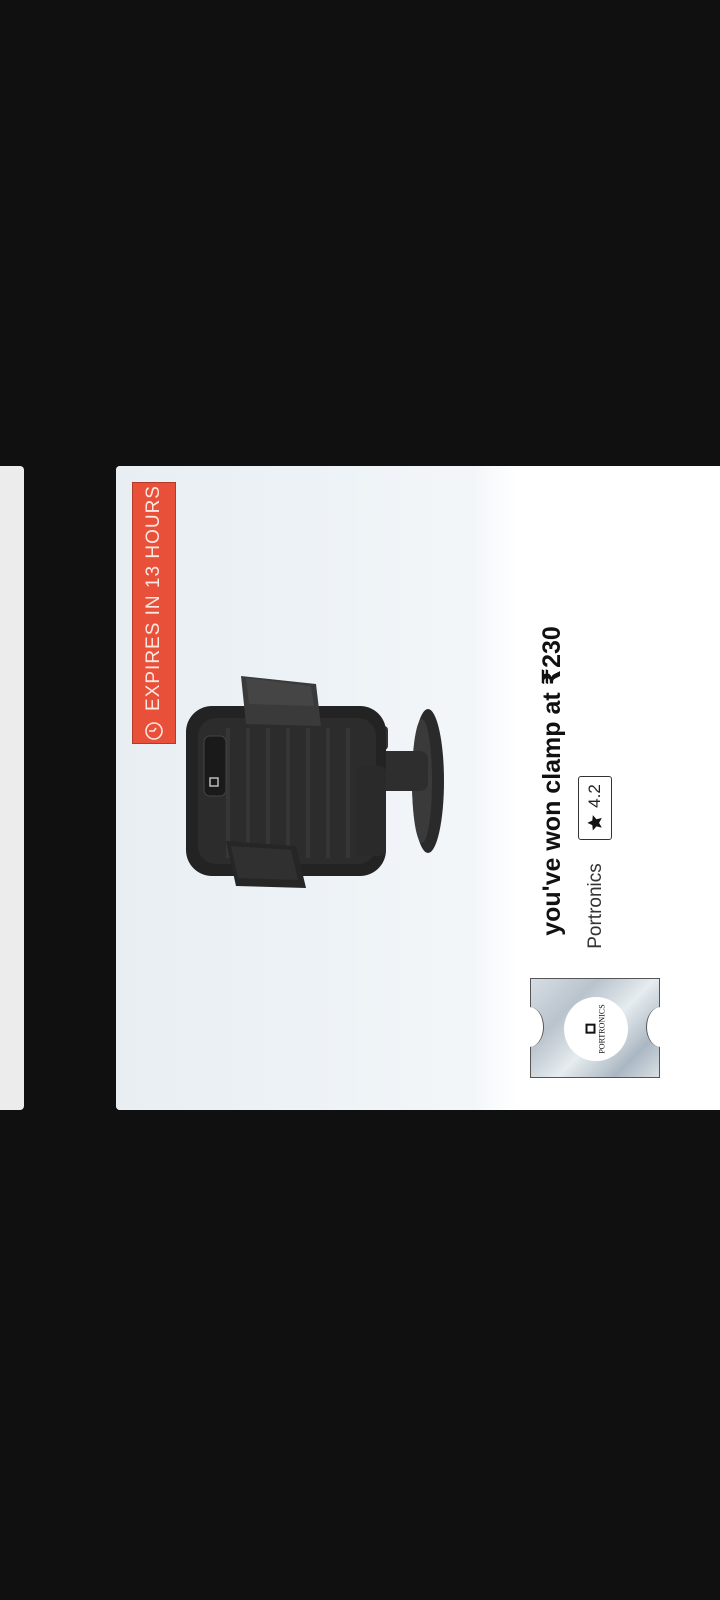 This screenshot has width=720, height=1600. I want to click on rating-badge: 4.2, so click(595, 808).